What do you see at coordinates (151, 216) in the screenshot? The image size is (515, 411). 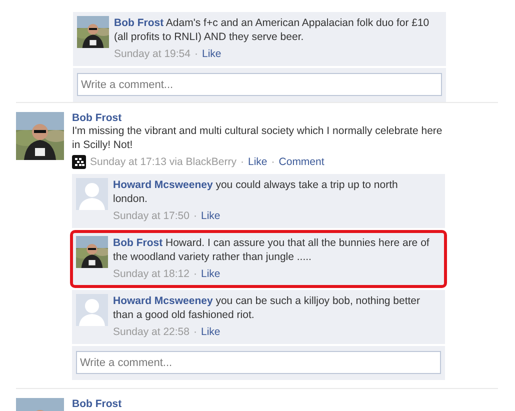 I see `timestamp: Sunday at 17:50` at bounding box center [151, 216].